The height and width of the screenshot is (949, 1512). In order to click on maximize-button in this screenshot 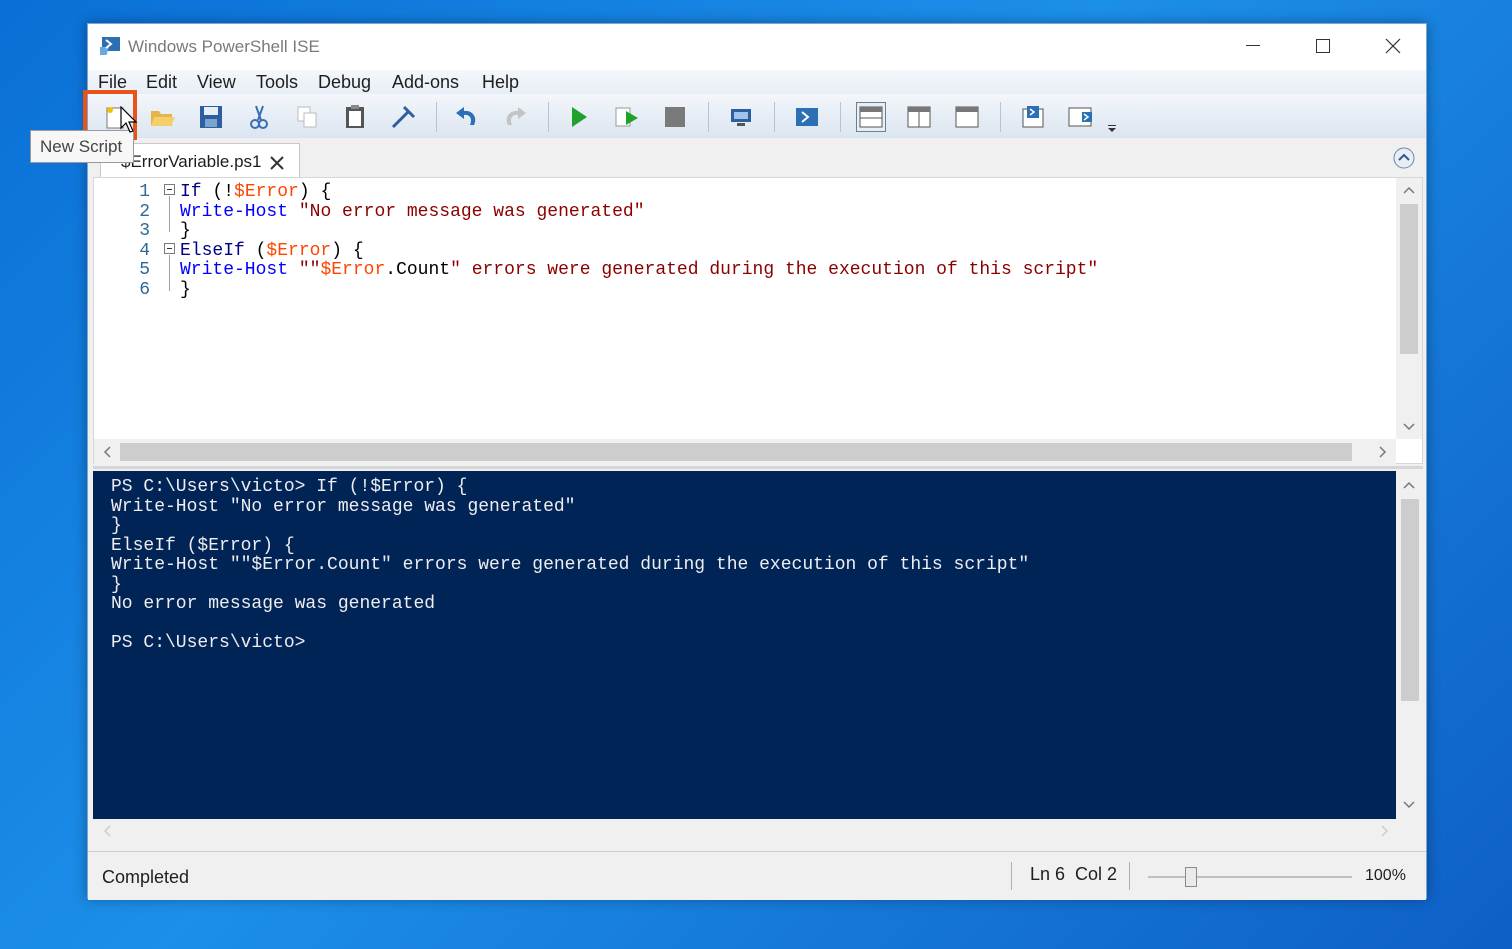, I will do `click(1323, 46)`.